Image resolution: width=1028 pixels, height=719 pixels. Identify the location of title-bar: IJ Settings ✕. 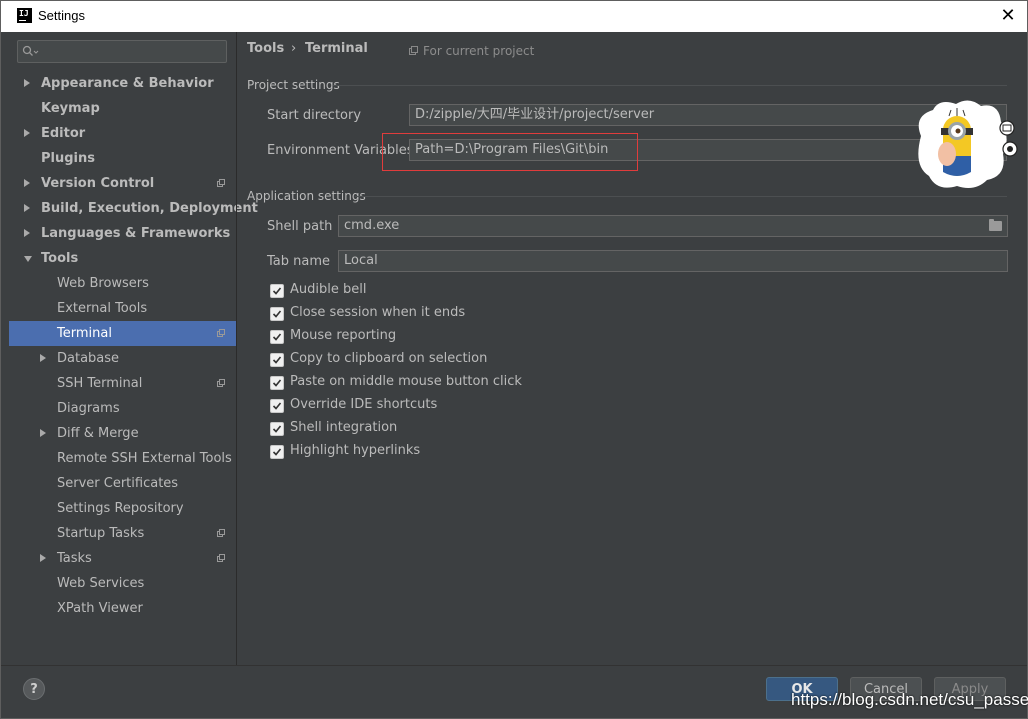
(514, 16).